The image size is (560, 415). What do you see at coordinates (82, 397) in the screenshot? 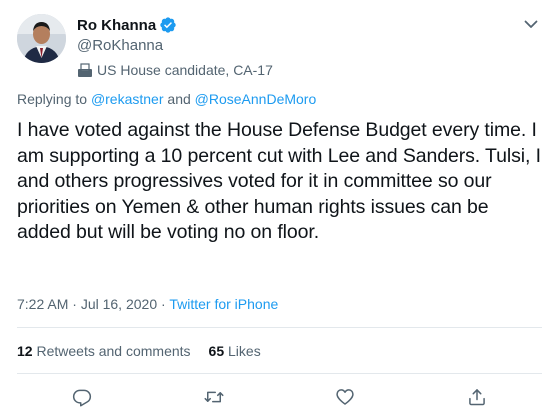
I see `reply-icon` at bounding box center [82, 397].